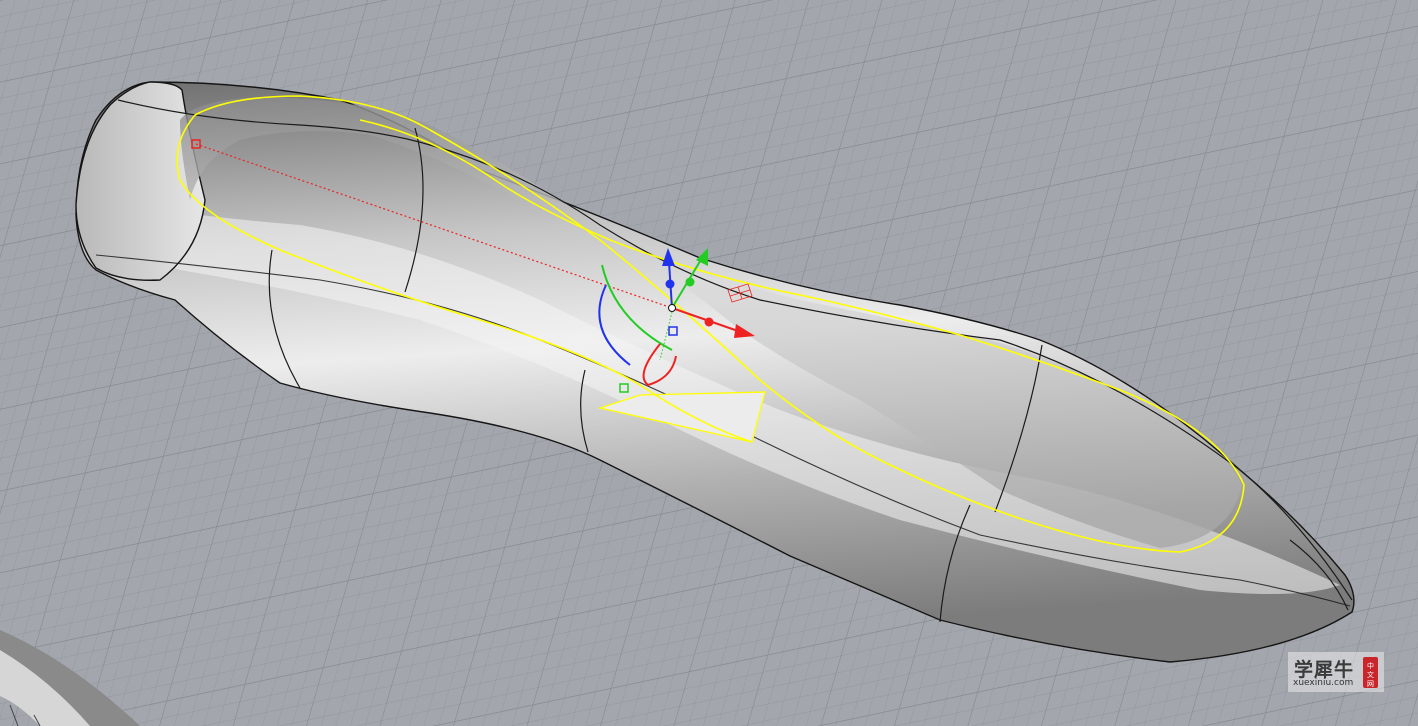  I want to click on watermark-seal-icon: 中 文 网, so click(1370, 672).